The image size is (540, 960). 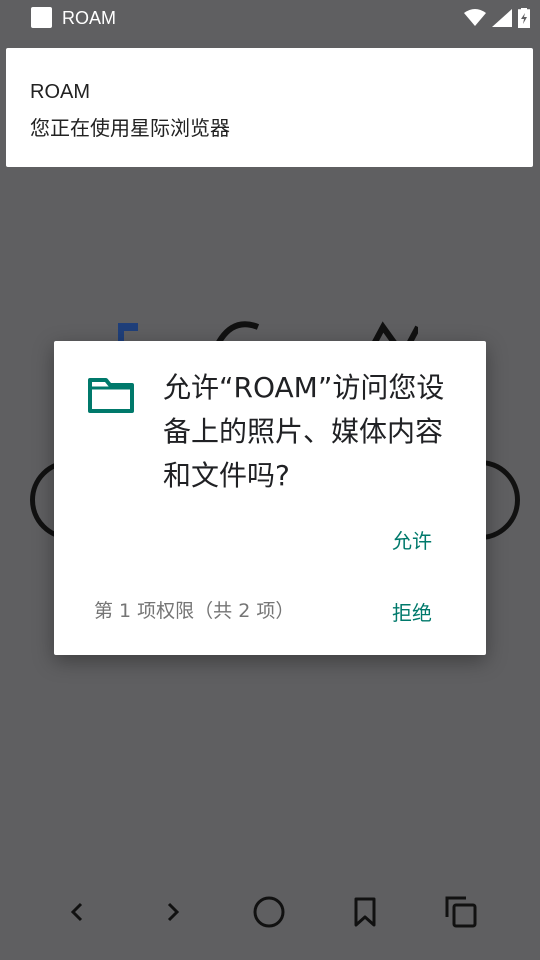 I want to click on status-app-name: ROAM, so click(x=89, y=18).